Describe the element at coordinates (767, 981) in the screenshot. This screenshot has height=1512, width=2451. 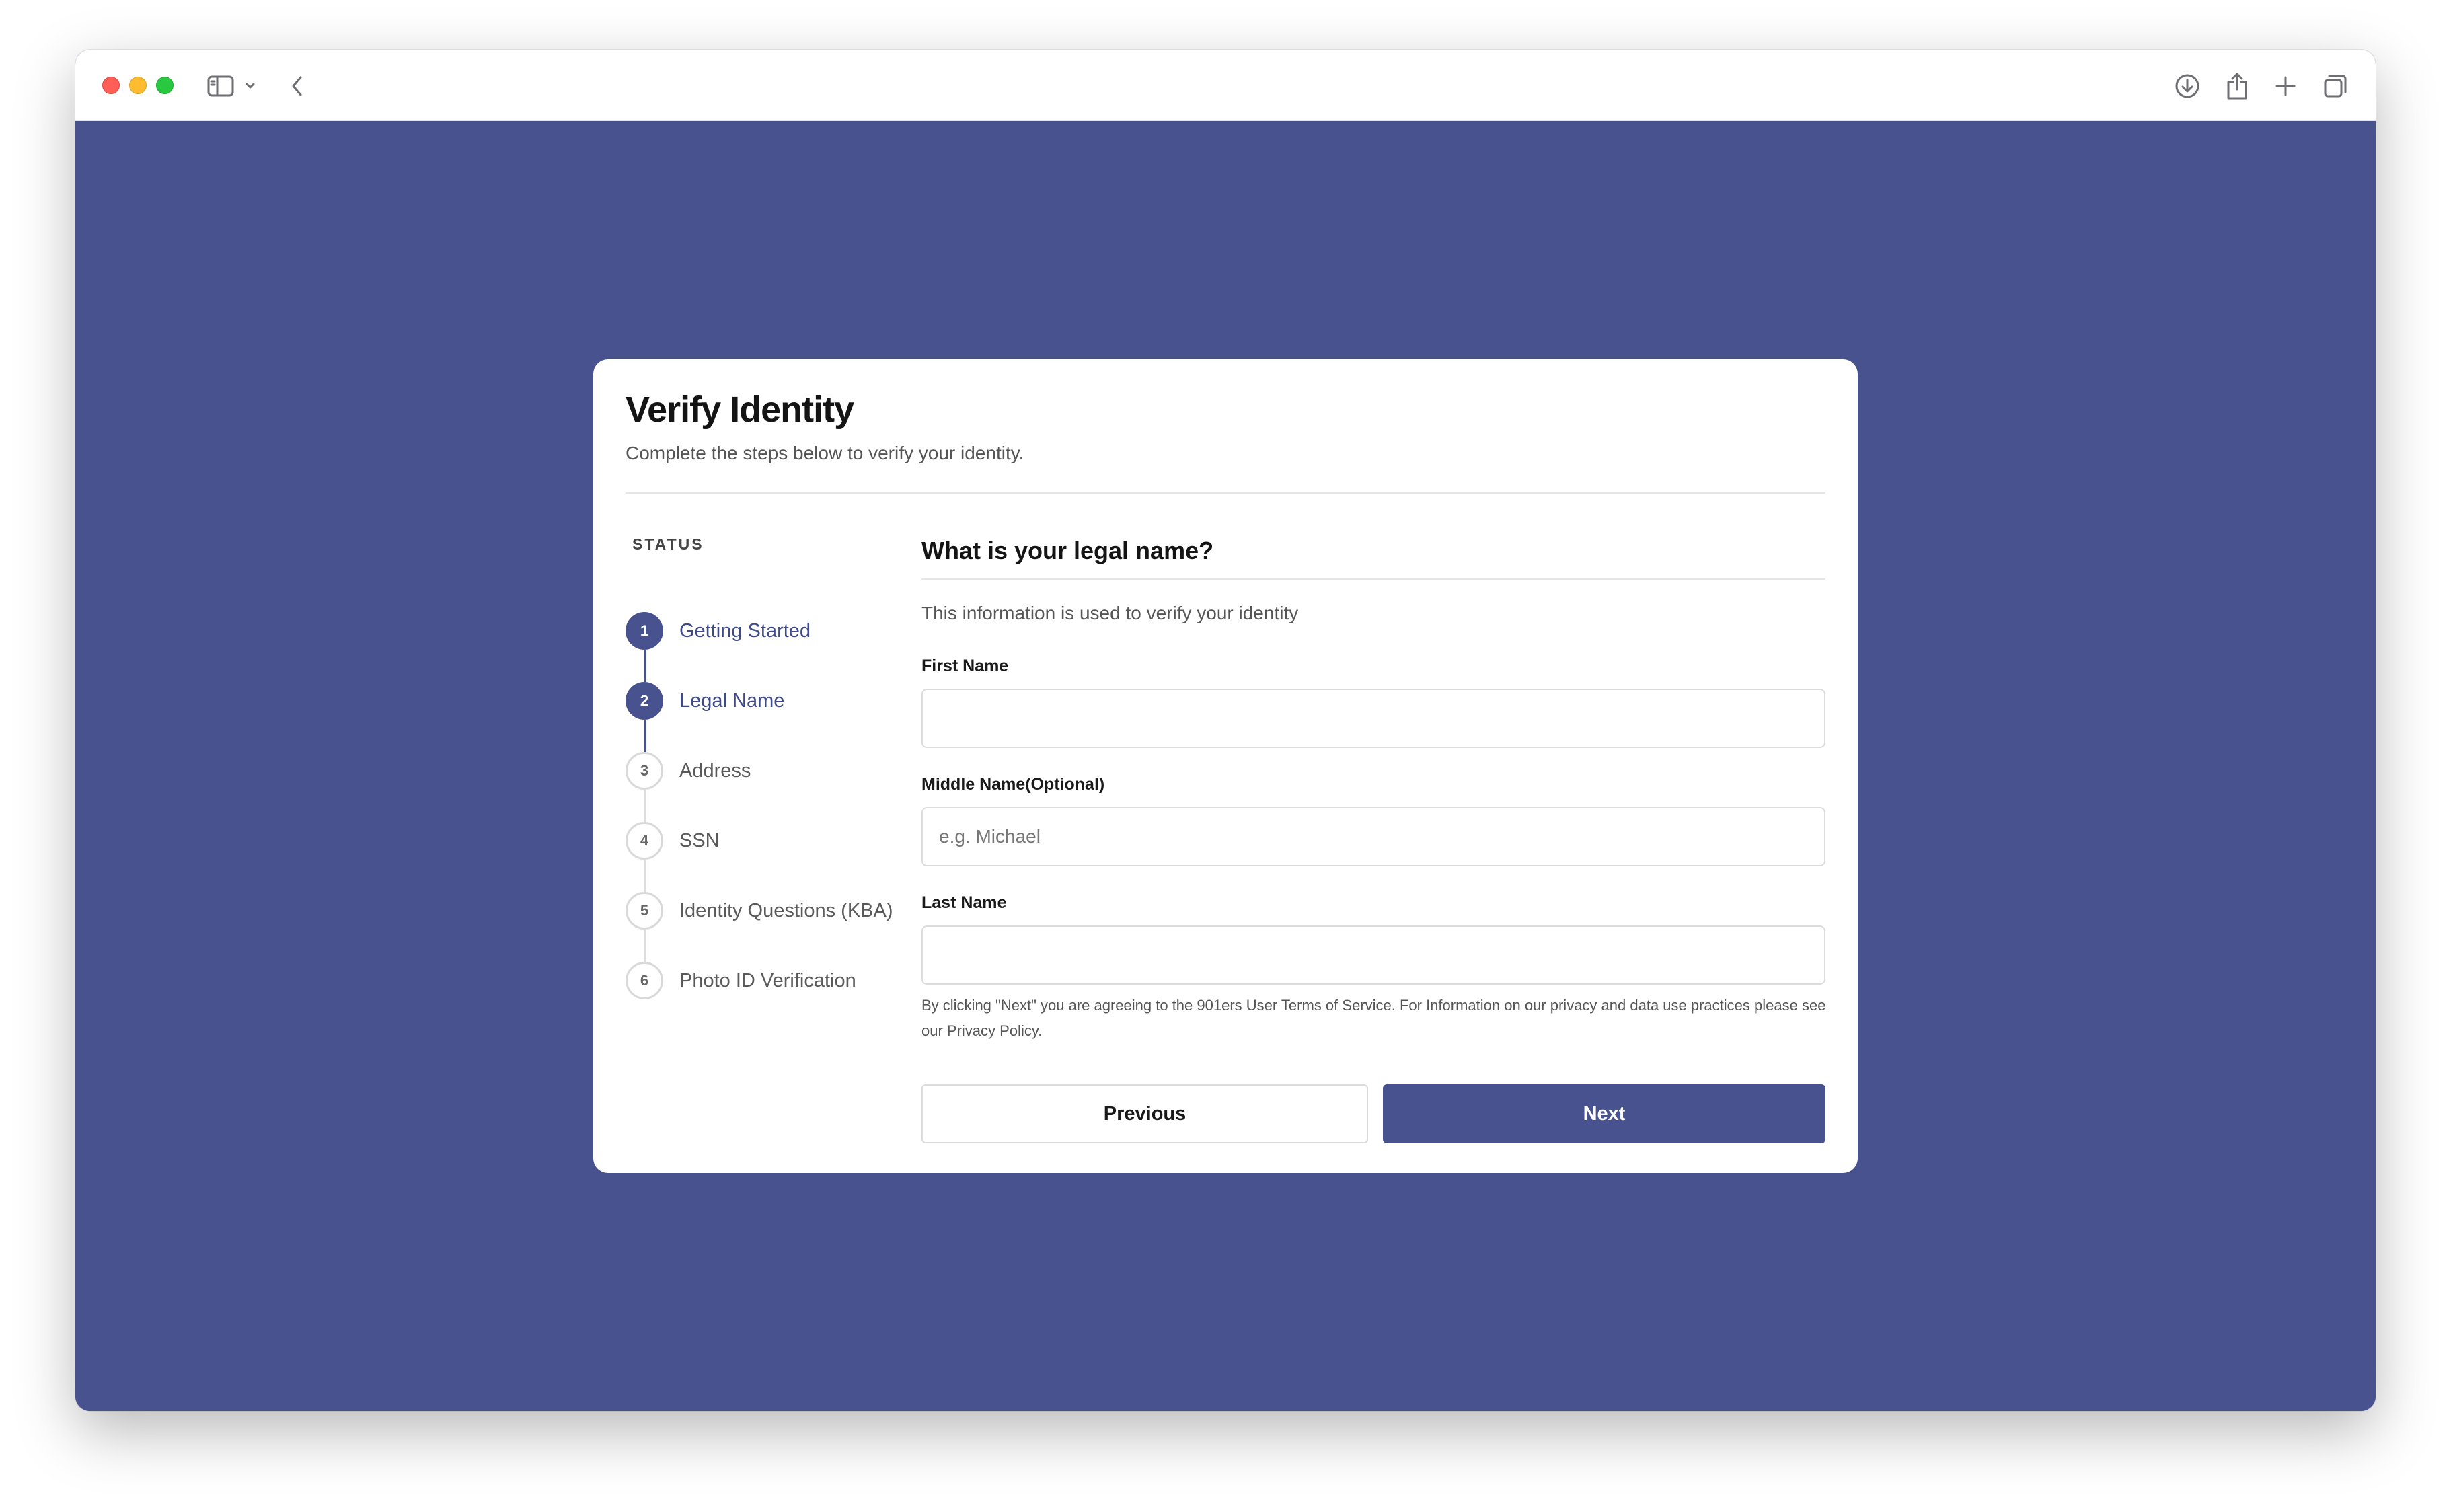
I see `step-label: Photo ID Verification` at that location.